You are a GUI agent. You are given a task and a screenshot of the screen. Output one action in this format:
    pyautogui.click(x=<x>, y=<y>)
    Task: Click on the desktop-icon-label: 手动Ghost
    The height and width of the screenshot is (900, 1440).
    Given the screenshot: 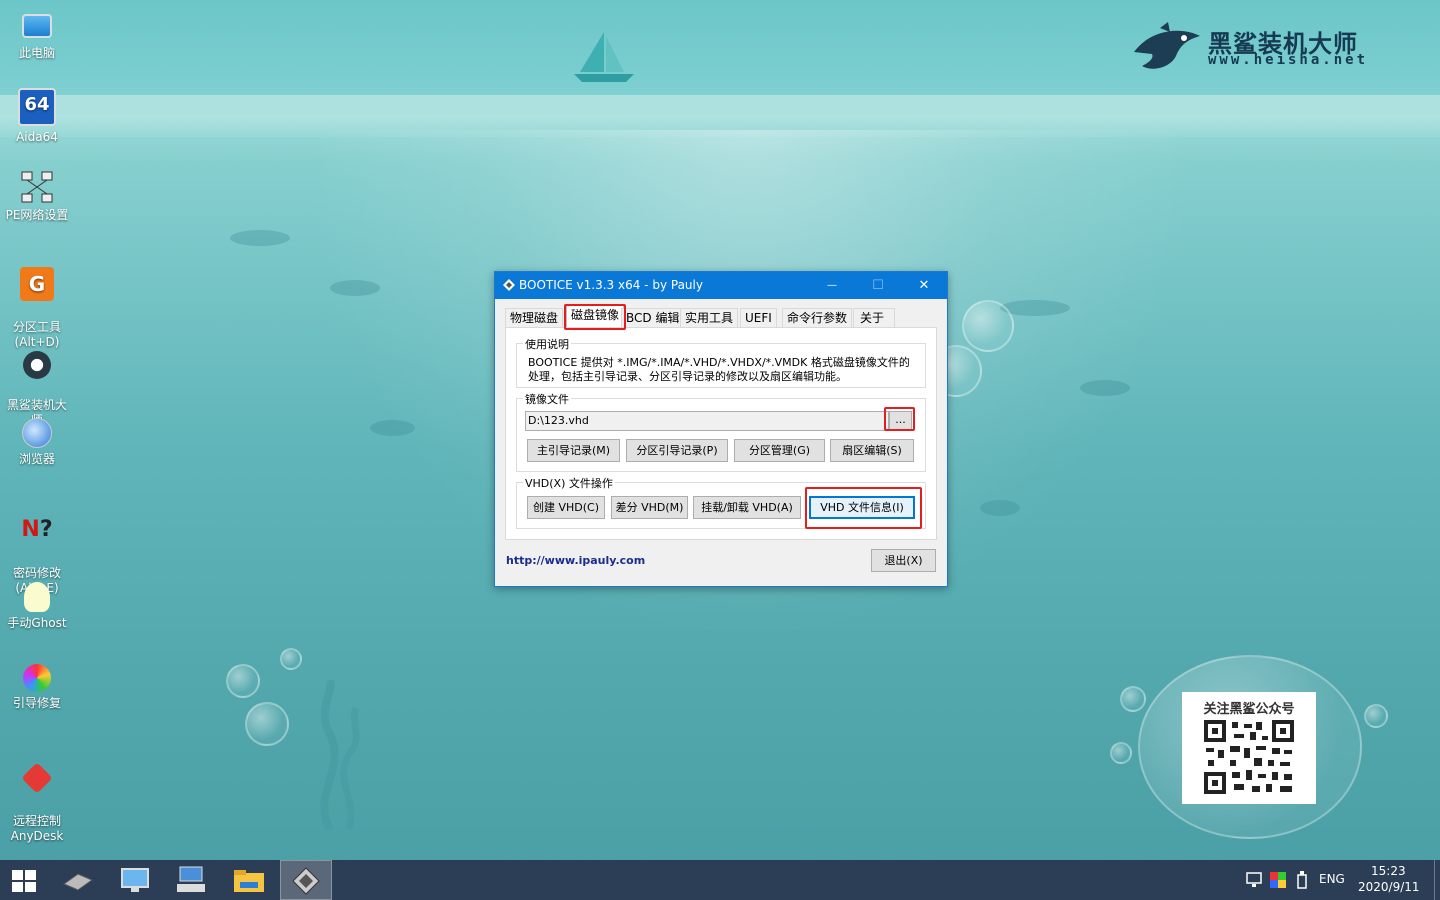 What is the action you would take?
    pyautogui.click(x=37, y=623)
    